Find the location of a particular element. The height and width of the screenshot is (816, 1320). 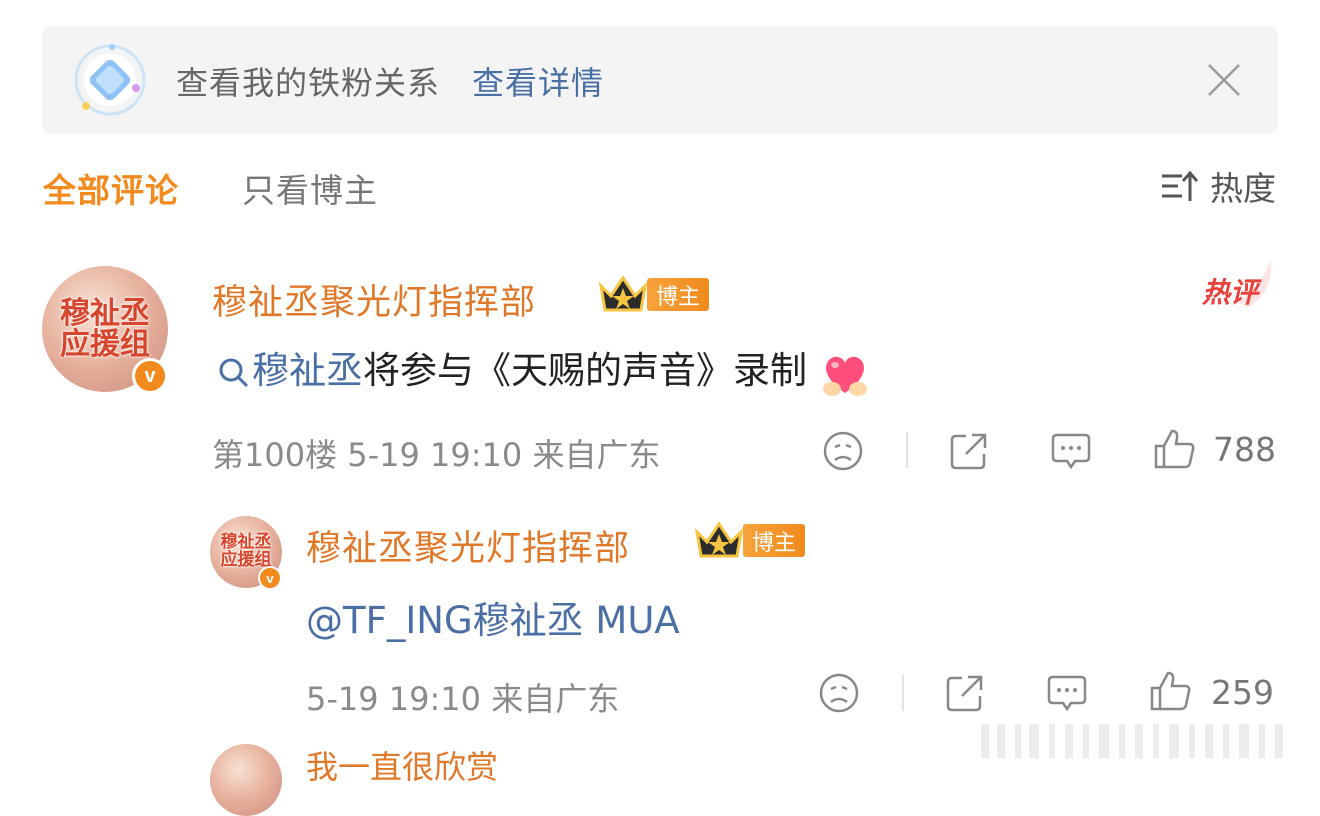

watermark is located at coordinates (1132, 741).